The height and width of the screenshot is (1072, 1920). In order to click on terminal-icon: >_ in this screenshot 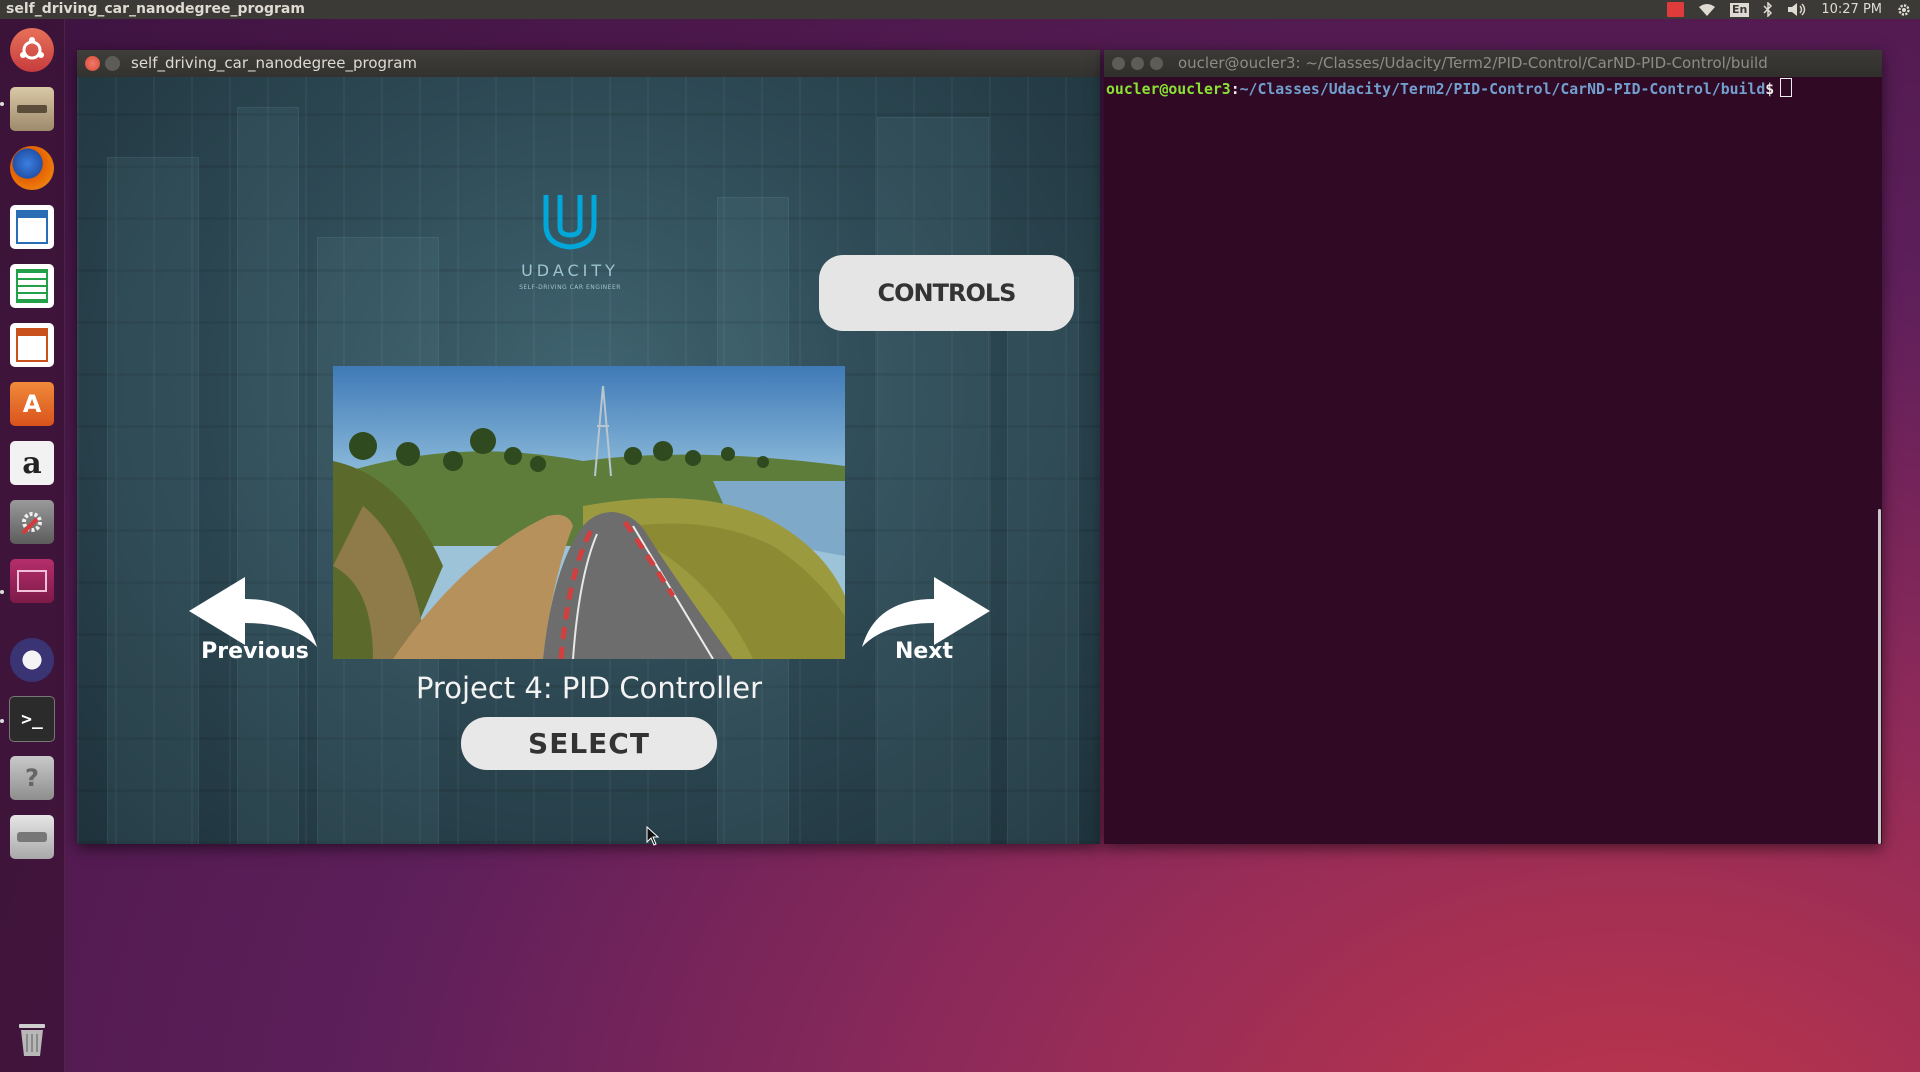, I will do `click(32, 719)`.